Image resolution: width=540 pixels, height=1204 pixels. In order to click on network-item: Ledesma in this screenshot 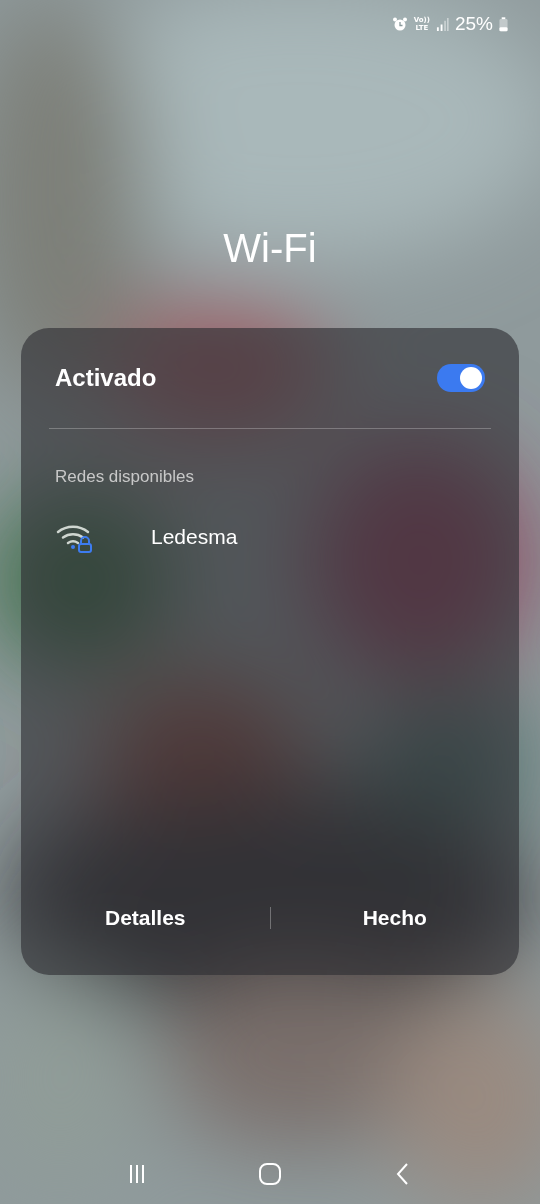, I will do `click(270, 537)`.